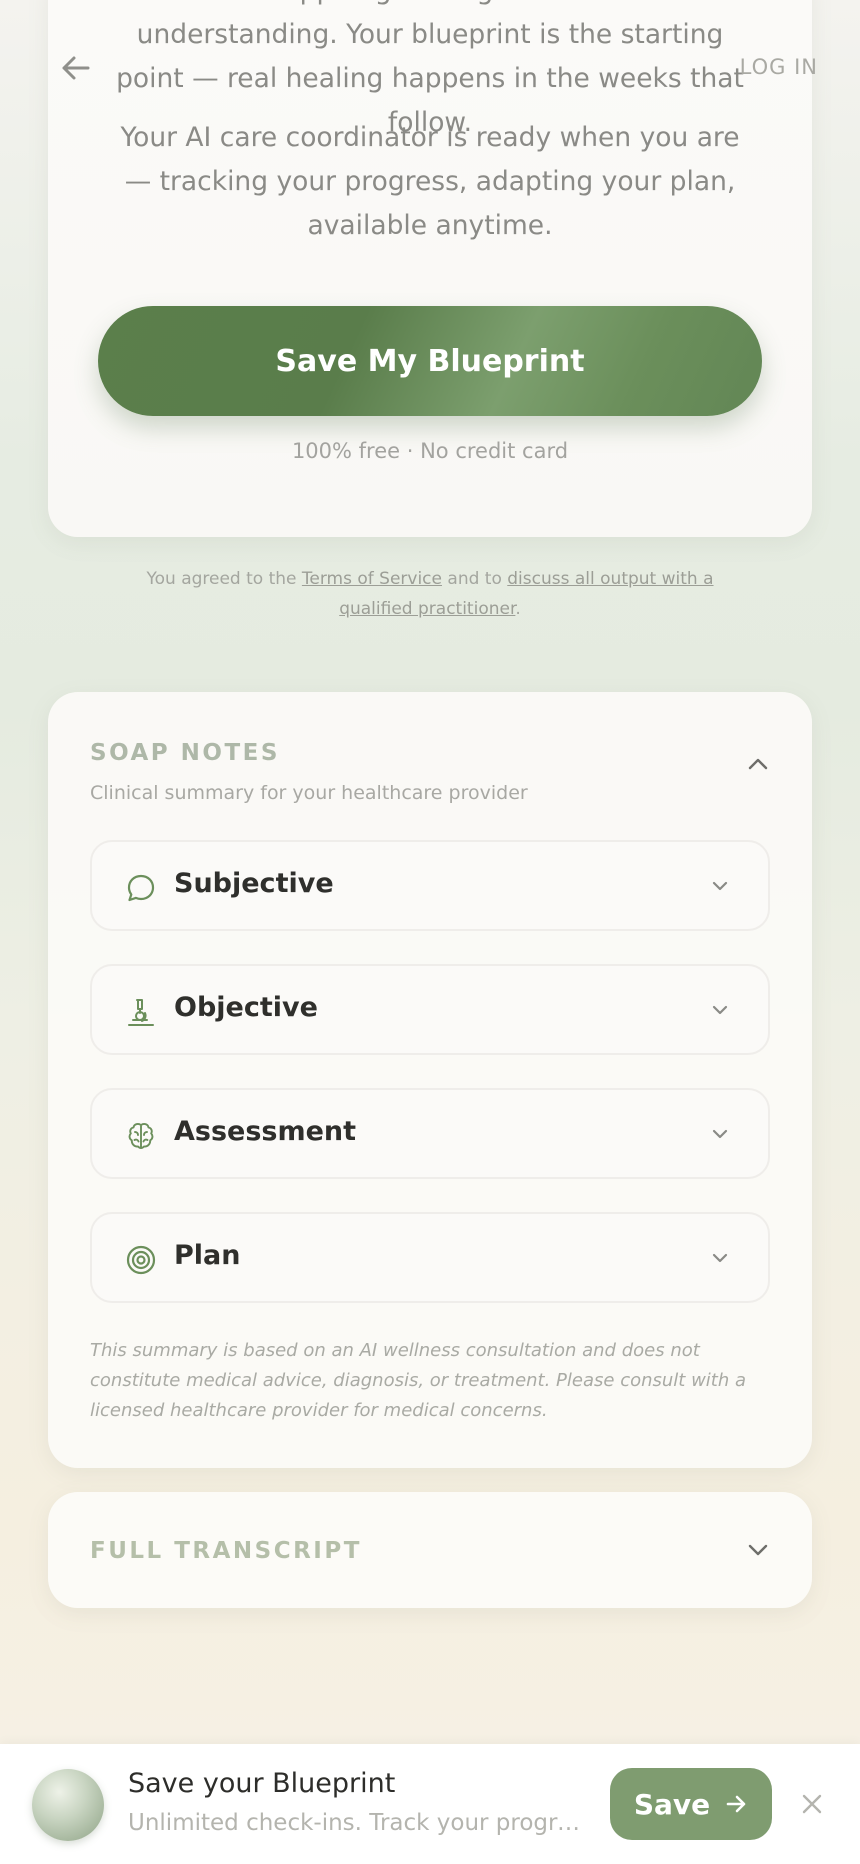 The width and height of the screenshot is (860, 1864). I want to click on close-icon, so click(812, 1804).